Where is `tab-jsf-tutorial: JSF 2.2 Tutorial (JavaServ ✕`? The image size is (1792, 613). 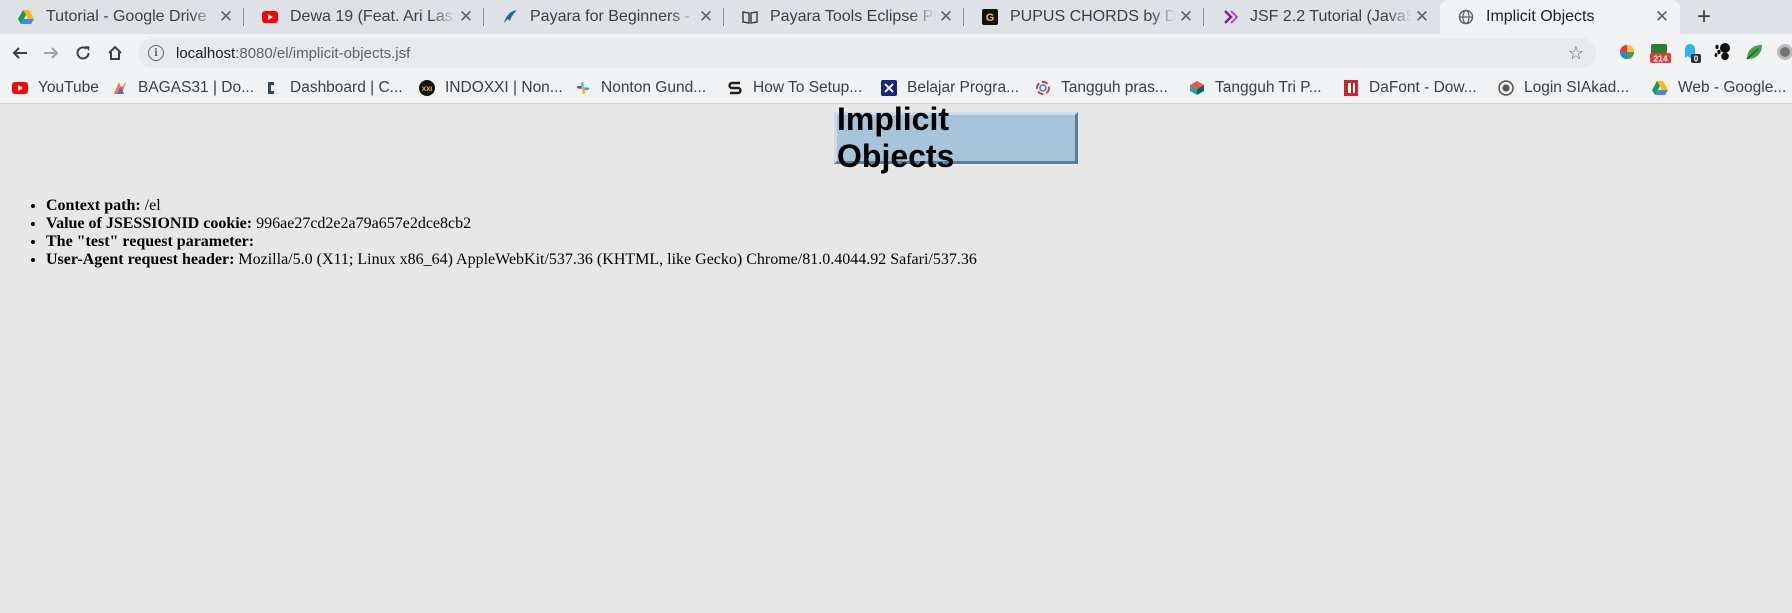
tab-jsf-tutorial: JSF 2.2 Tutorial (JavaServ ✕ is located at coordinates (1322, 17).